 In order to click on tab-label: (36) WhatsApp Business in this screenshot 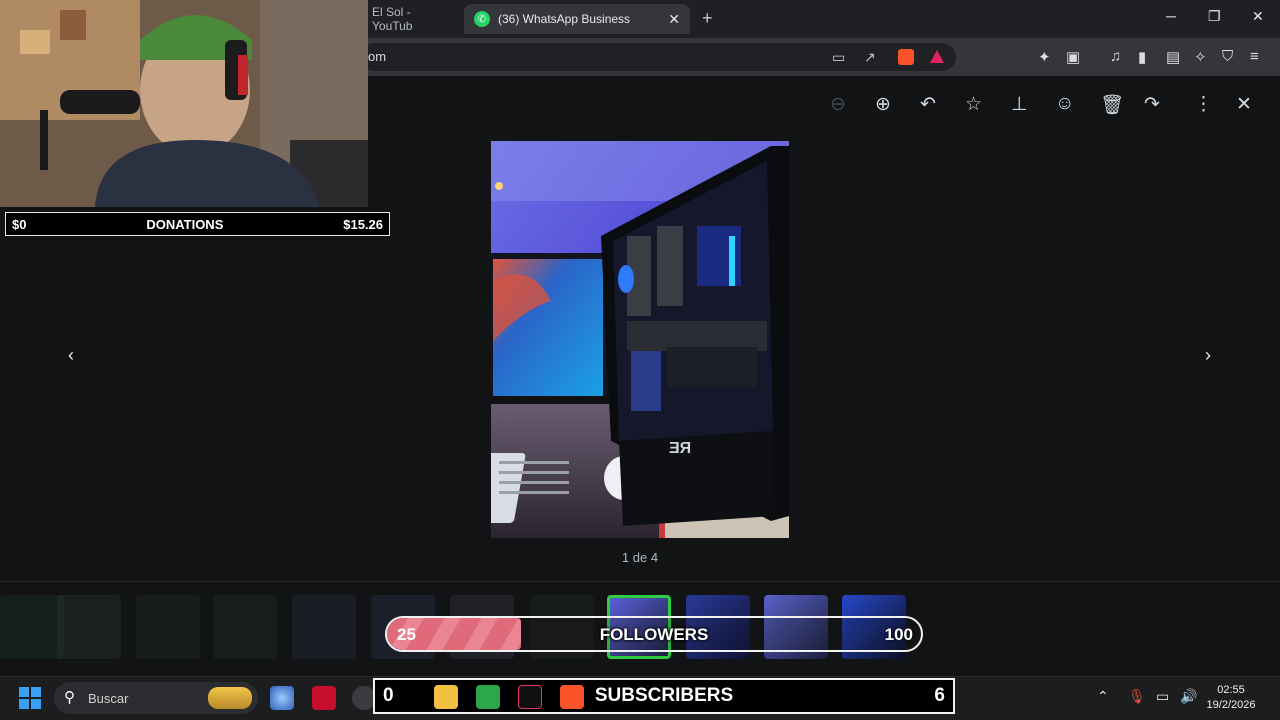, I will do `click(564, 19)`.